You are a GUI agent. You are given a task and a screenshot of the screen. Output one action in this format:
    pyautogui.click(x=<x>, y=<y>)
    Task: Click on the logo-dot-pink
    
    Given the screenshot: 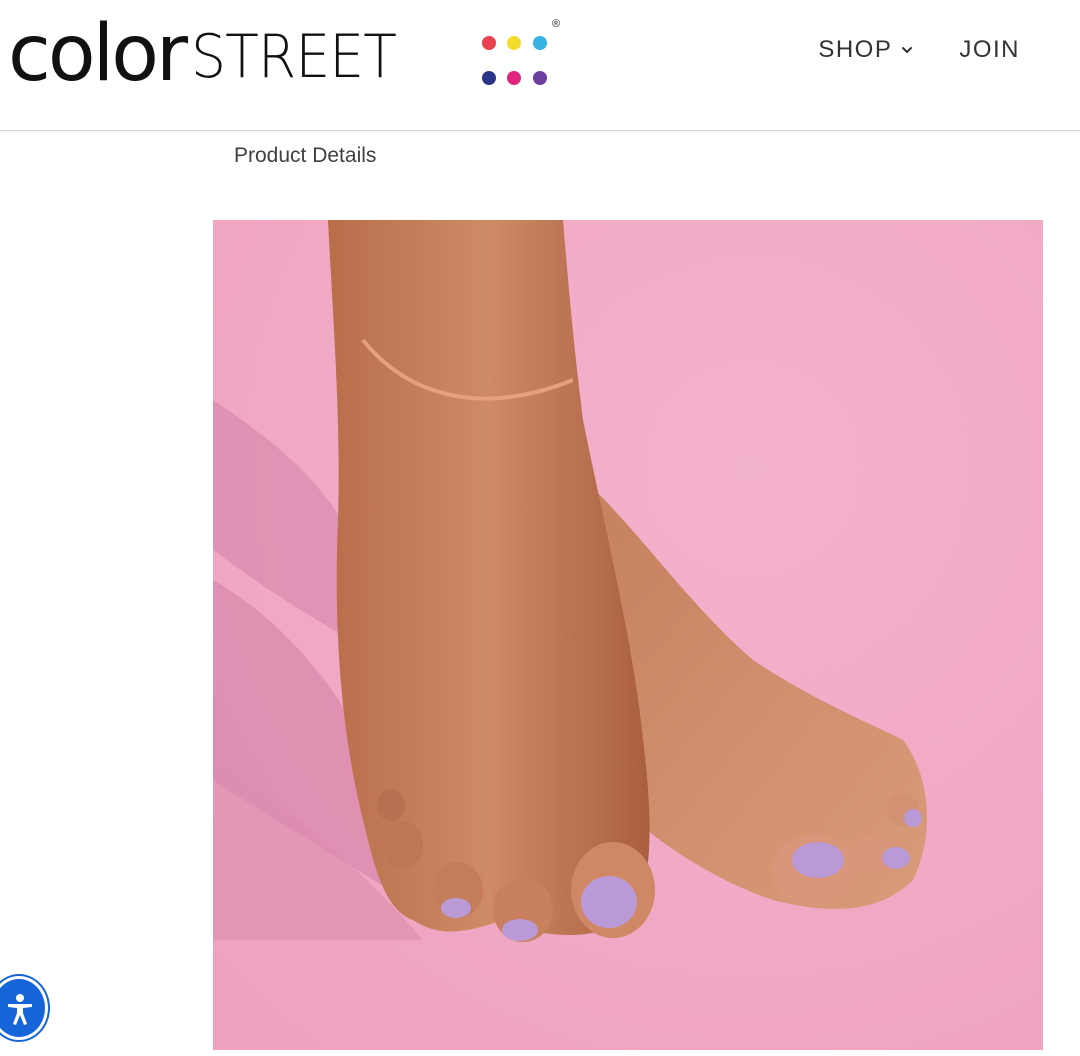 What is the action you would take?
    pyautogui.click(x=514, y=78)
    